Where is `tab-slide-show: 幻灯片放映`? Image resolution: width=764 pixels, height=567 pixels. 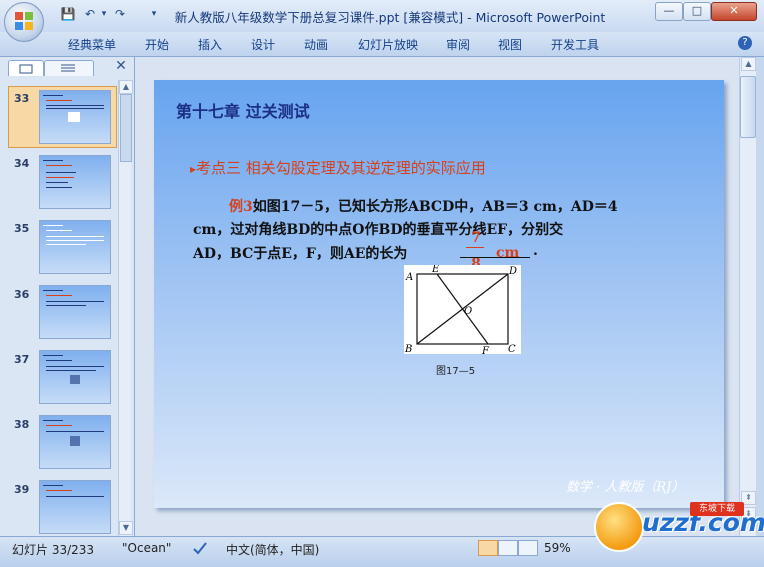
tab-slide-show: 幻灯片放映 is located at coordinates (388, 44).